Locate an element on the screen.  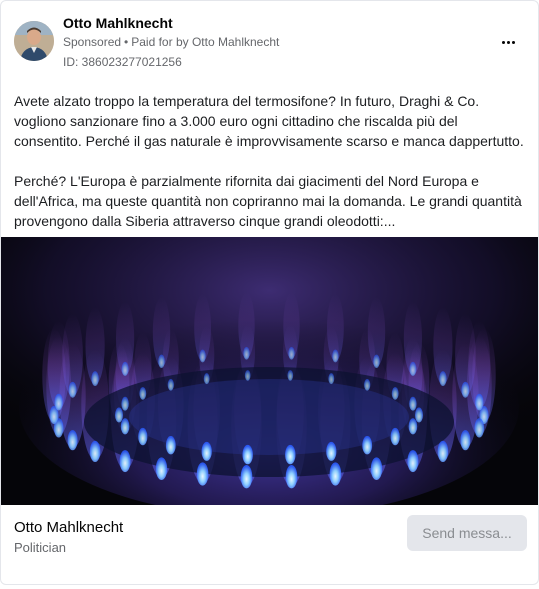
author-name: Otto Mahlknecht is located at coordinates (118, 23).